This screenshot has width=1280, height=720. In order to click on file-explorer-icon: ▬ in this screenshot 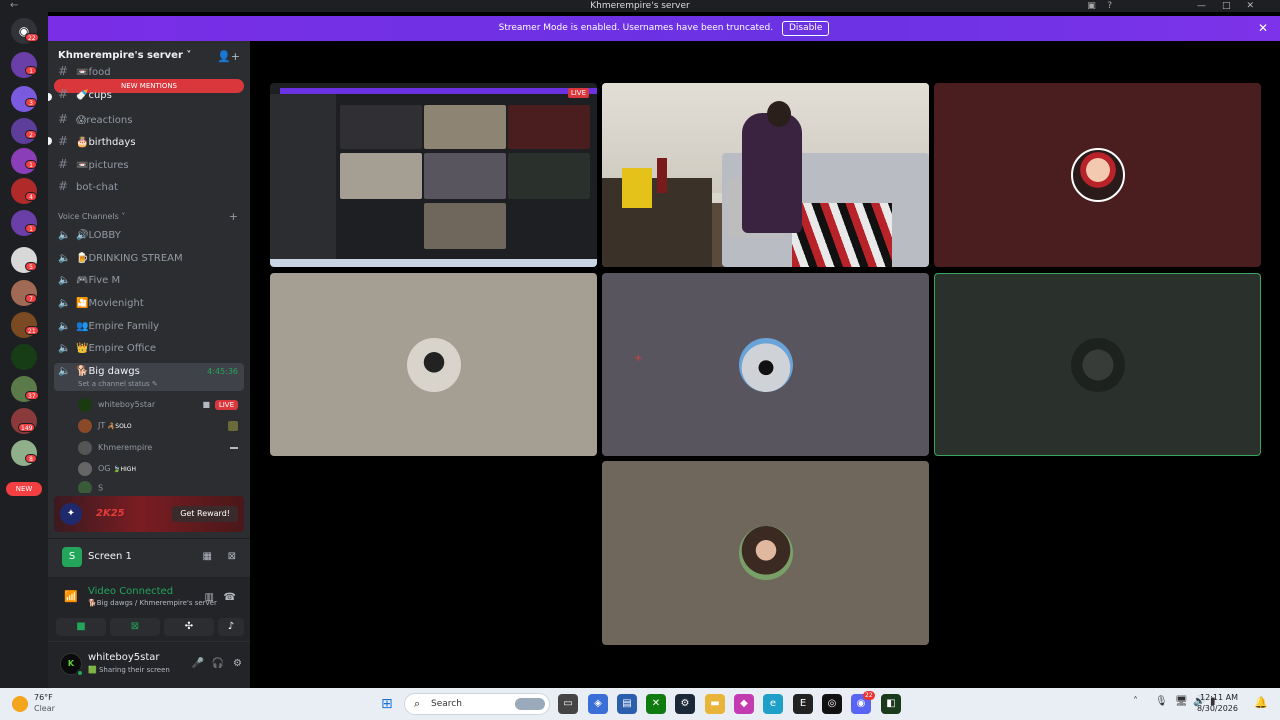, I will do `click(715, 704)`.